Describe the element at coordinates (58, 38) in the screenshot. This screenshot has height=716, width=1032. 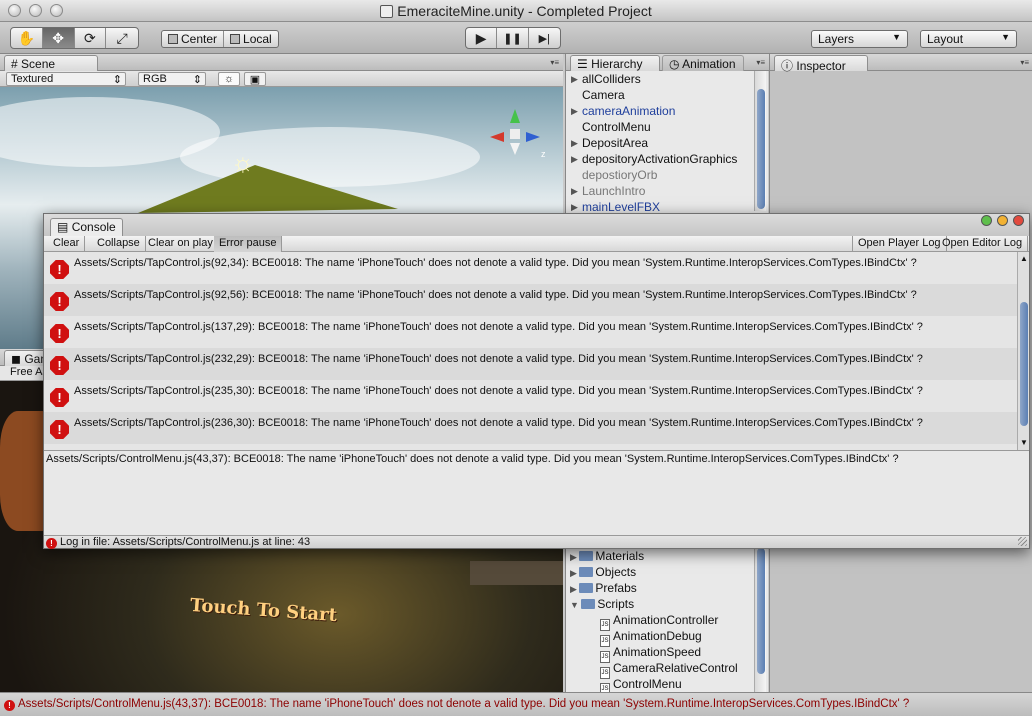
I see `move-tool-button: ✥` at that location.